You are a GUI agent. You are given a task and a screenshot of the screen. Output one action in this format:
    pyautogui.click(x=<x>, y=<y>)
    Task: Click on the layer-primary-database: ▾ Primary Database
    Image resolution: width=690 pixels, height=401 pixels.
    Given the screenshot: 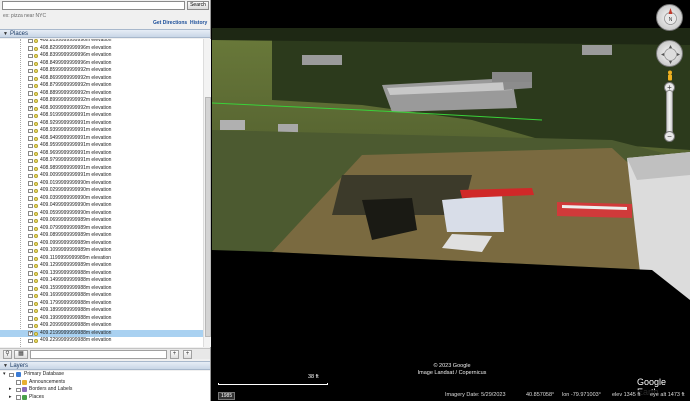 What is the action you would take?
    pyautogui.click(x=105, y=375)
    